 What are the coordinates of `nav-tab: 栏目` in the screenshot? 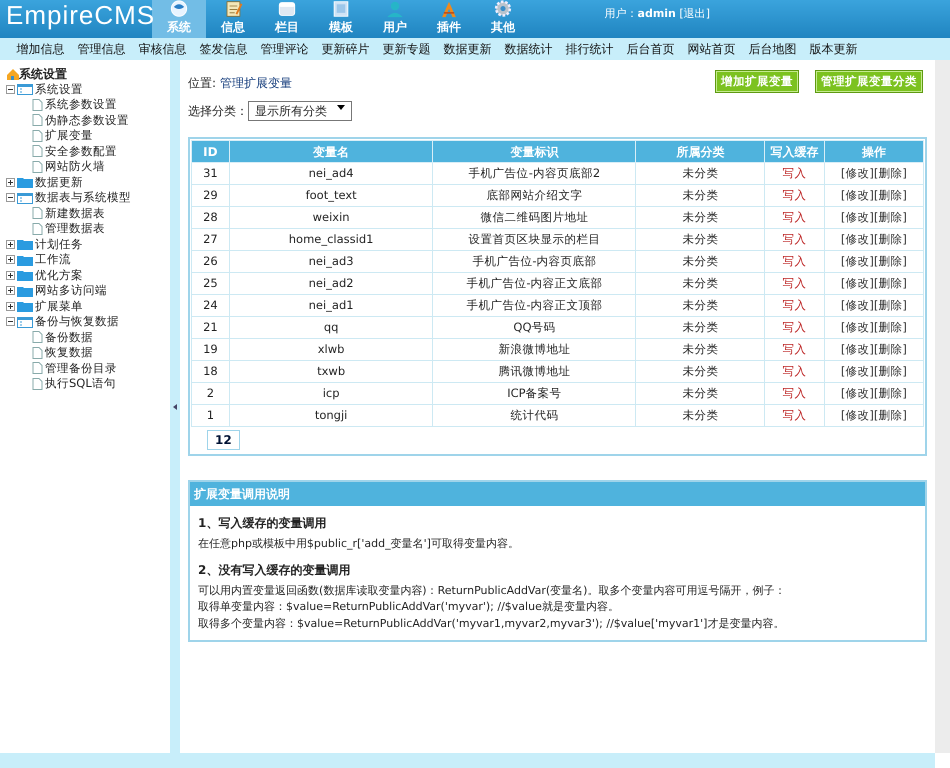 It's located at (287, 19).